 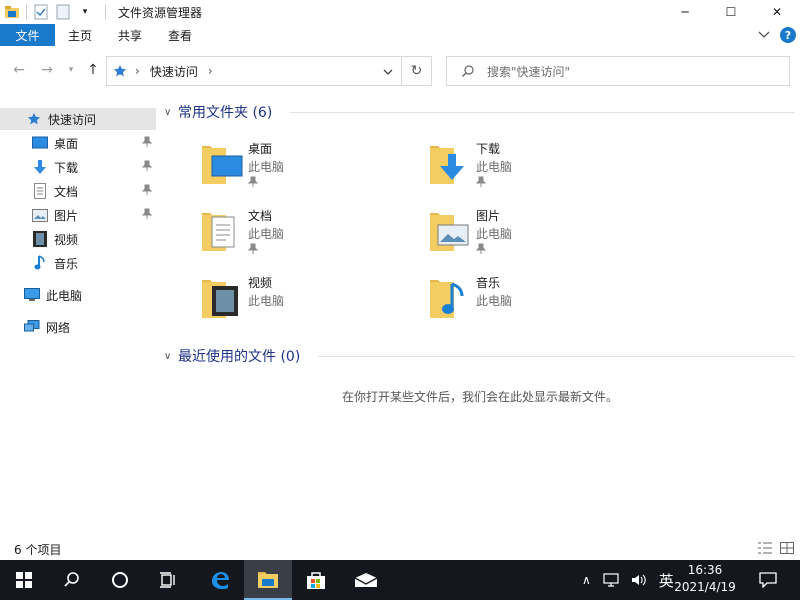 What do you see at coordinates (260, 216) in the screenshot?
I see `folder-name: 文档` at bounding box center [260, 216].